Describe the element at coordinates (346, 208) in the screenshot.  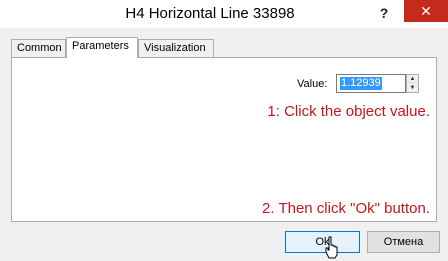
I see `annotation-step-2: 2. Then click "Ok" button.` at that location.